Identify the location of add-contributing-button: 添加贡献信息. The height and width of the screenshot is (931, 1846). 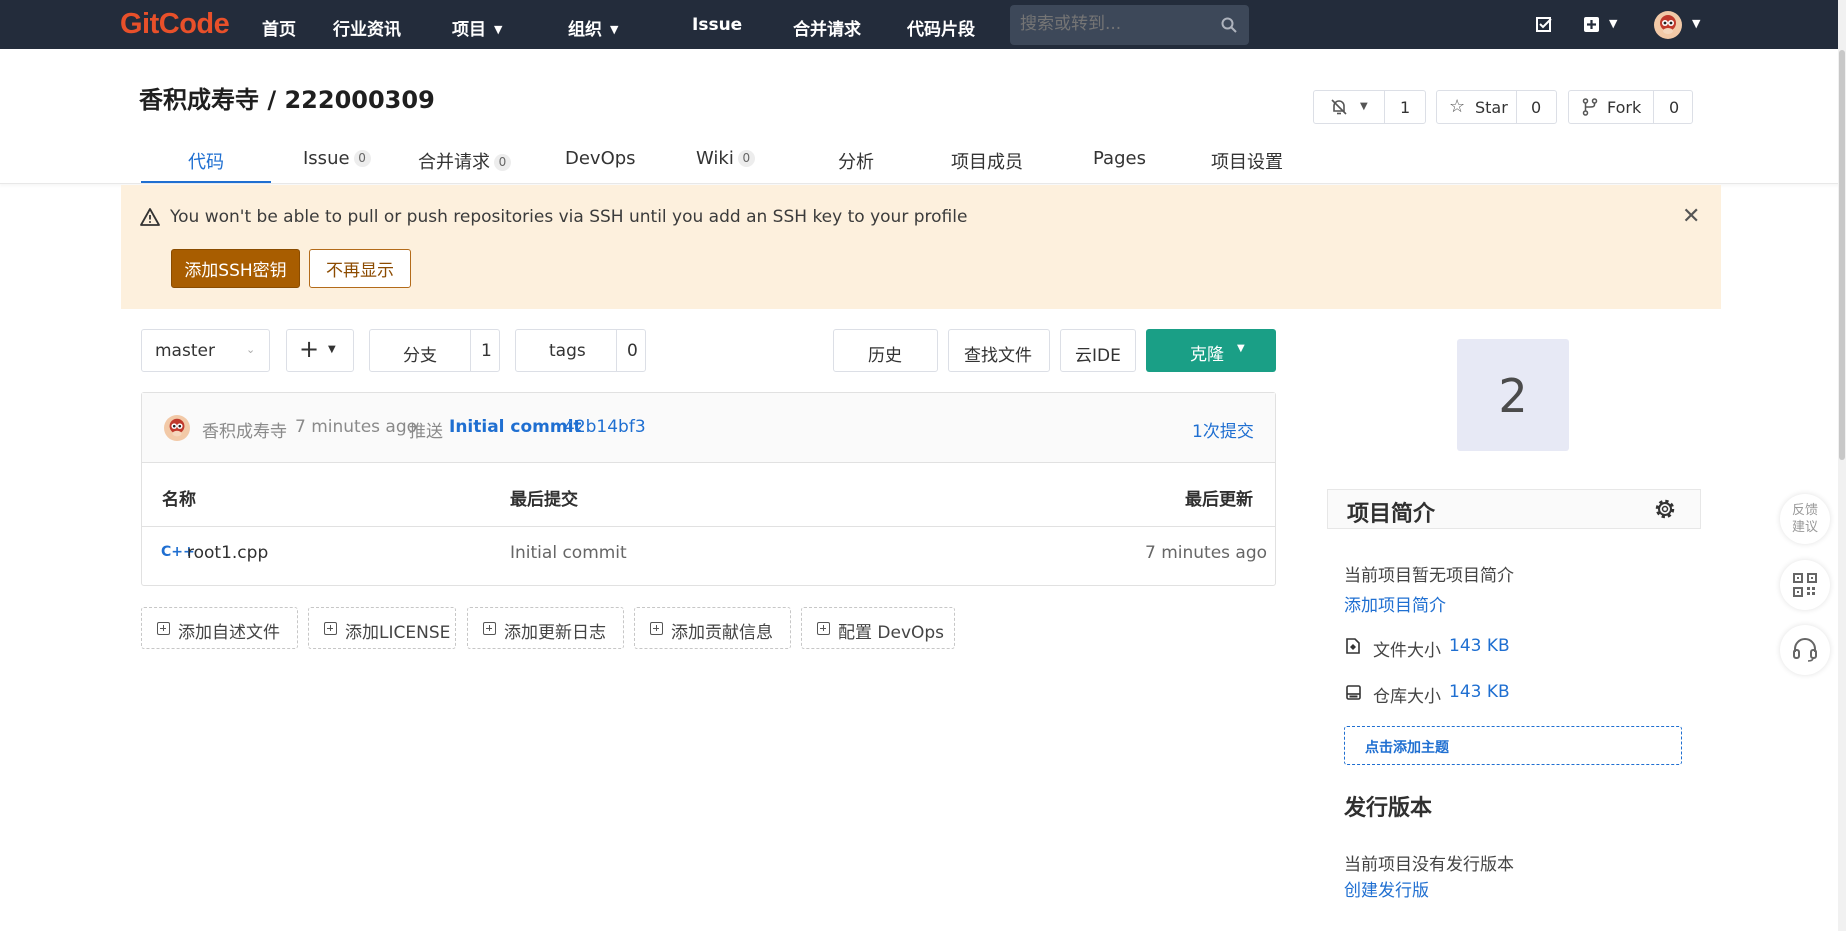
(712, 628).